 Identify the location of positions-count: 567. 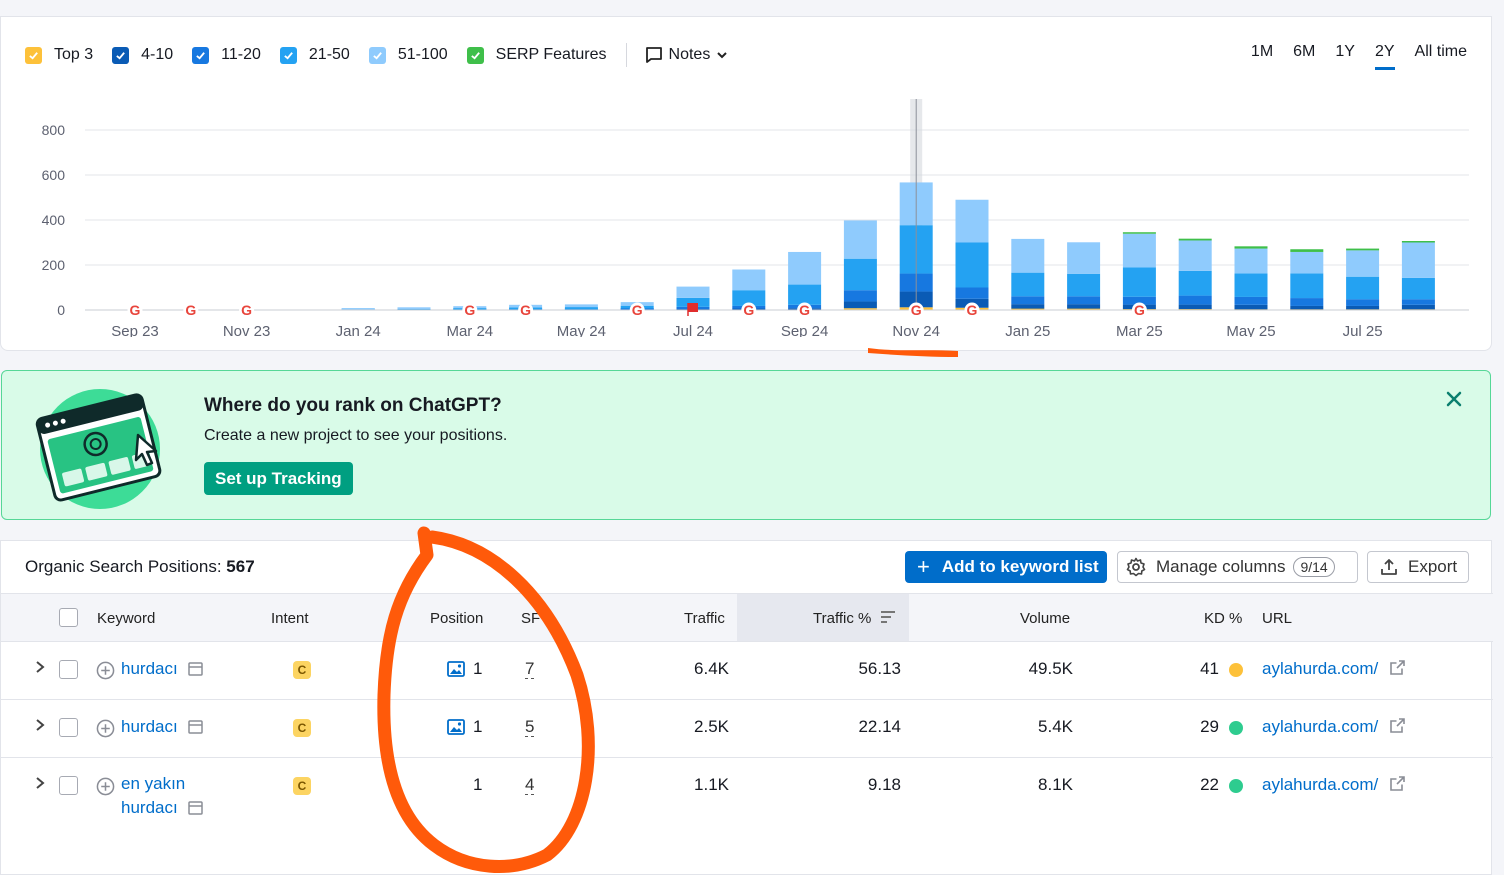
(240, 566).